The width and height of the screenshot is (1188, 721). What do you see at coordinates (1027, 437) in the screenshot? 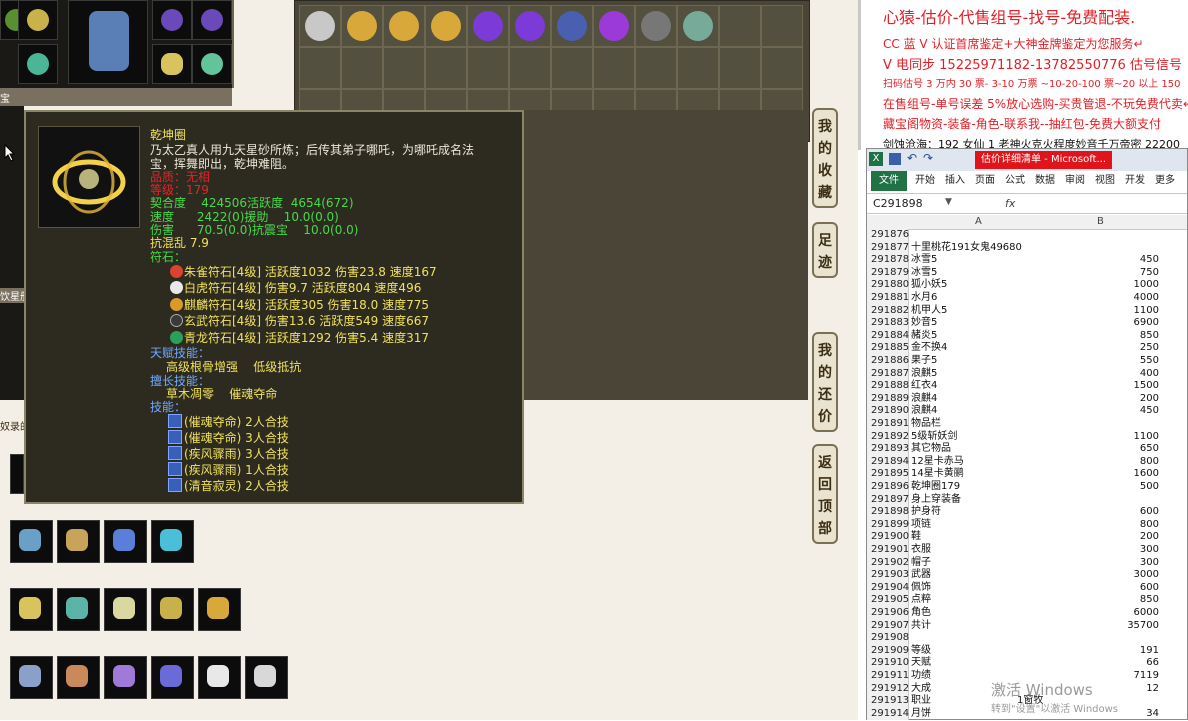
I see `sheet-row: 291892 5级斩妖剑 1100` at bounding box center [1027, 437].